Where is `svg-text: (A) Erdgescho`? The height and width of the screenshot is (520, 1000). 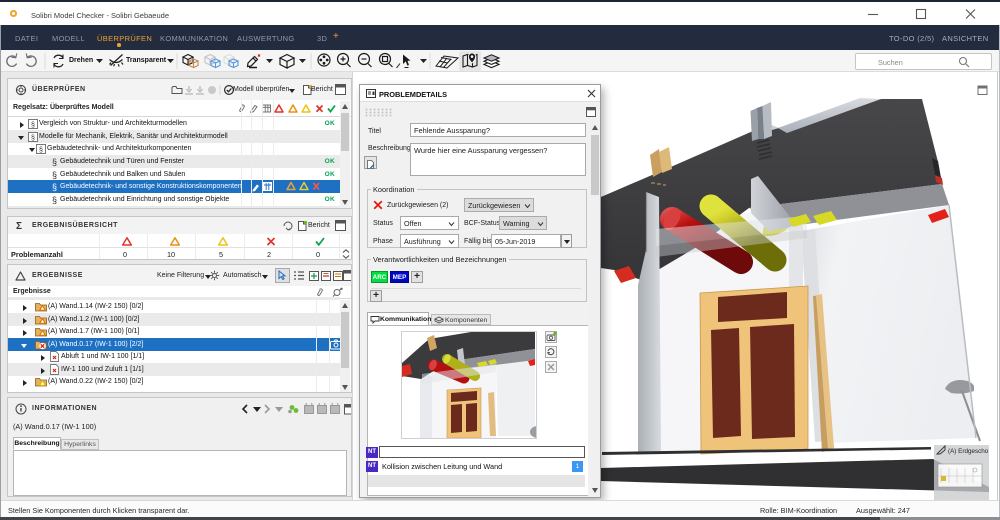
svg-text: (A) Erdgescho is located at coordinates (968, 451).